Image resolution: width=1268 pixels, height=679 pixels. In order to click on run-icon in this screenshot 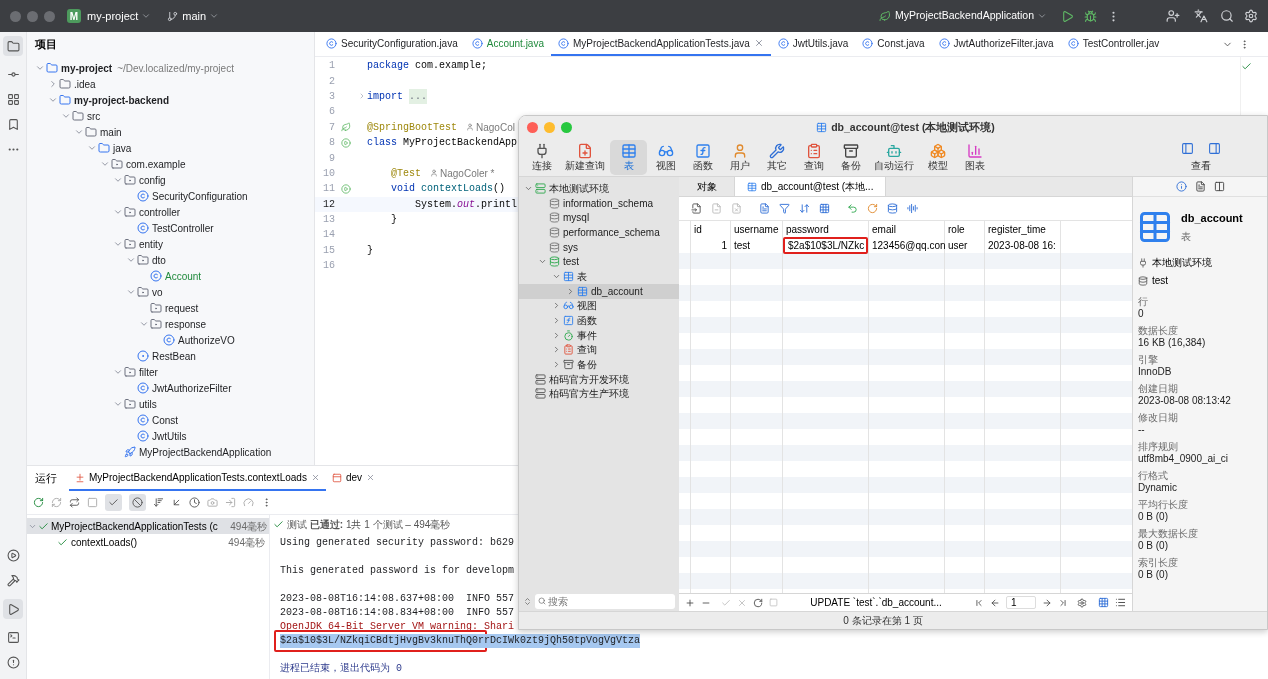, I will do `click(346, 142)`.